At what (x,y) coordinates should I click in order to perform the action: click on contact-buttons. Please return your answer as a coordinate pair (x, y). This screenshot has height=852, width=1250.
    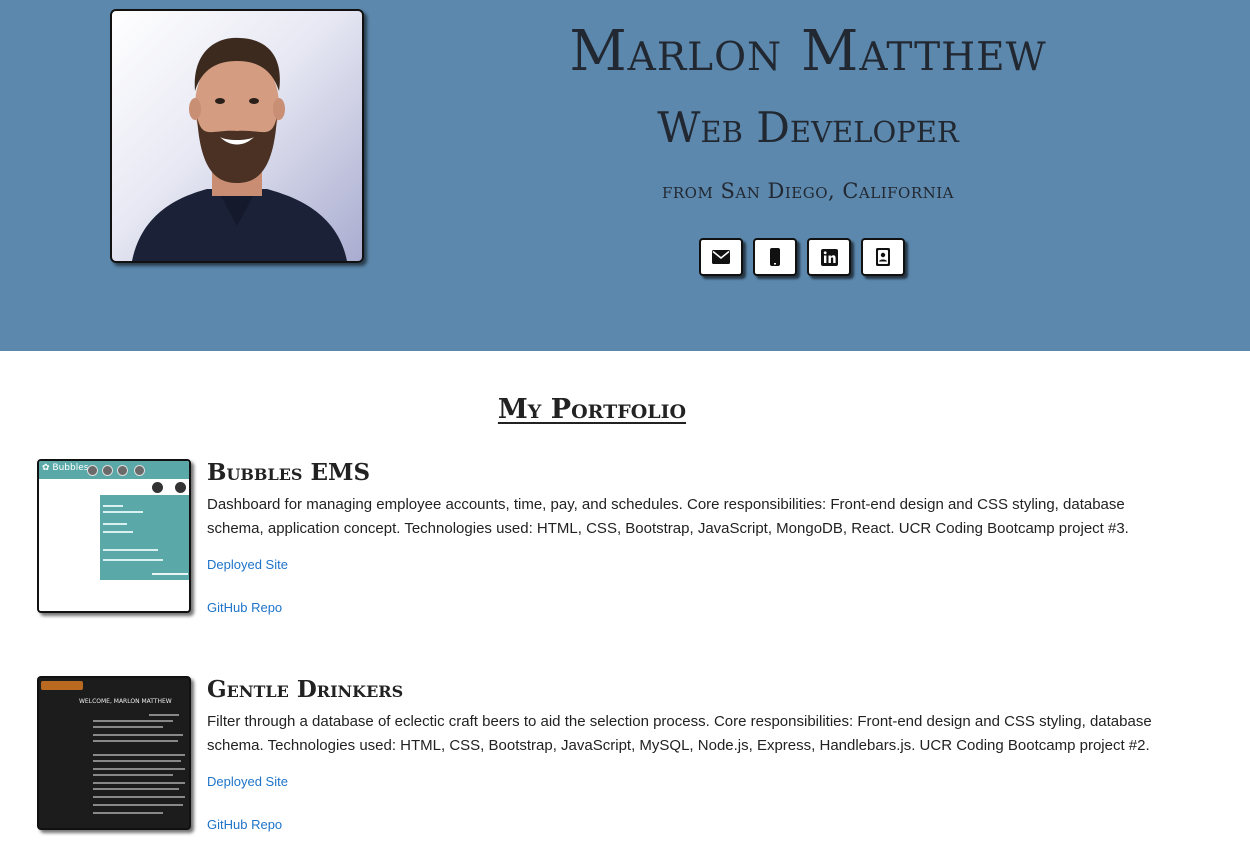
    Looking at the image, I should click on (802, 257).